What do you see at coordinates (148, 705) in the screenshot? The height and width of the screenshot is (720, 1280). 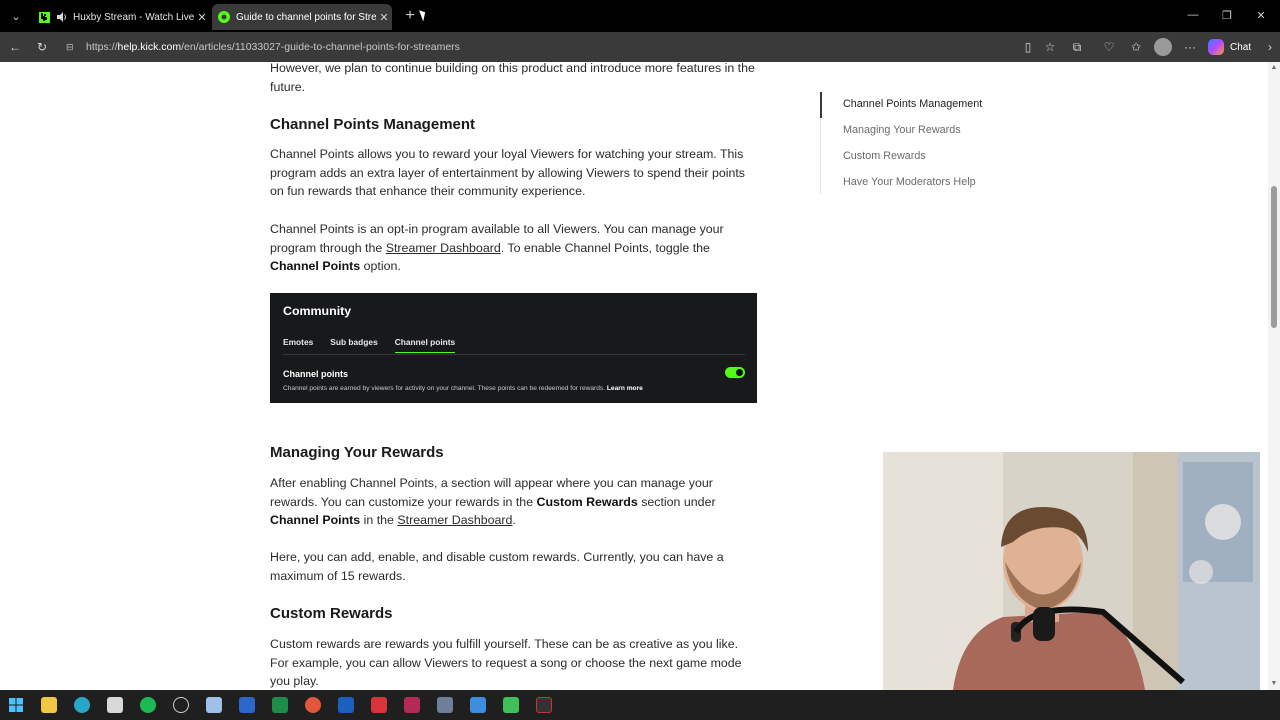 I see `spotify-icon` at bounding box center [148, 705].